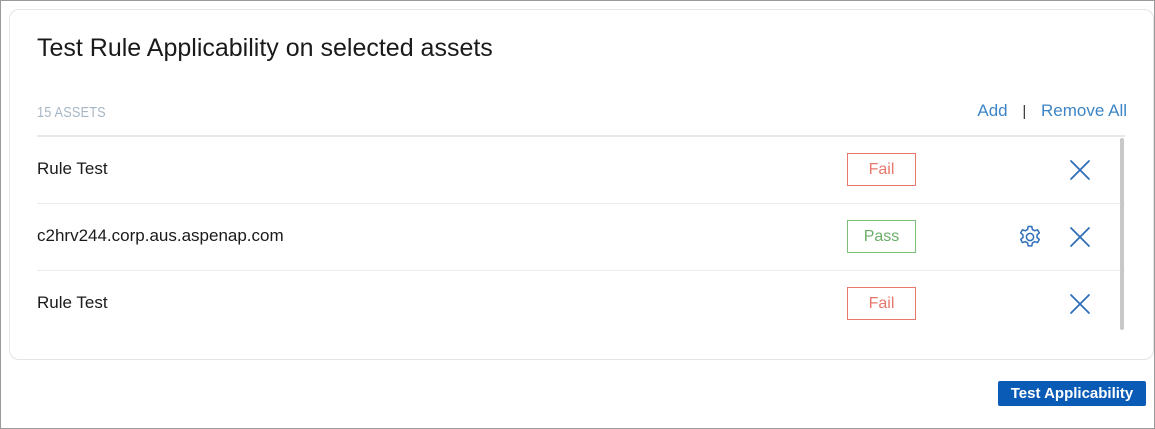 The height and width of the screenshot is (429, 1155). Describe the element at coordinates (160, 235) in the screenshot. I see `asset-name: c2hrv244.corp.aus.aspenap.com` at that location.